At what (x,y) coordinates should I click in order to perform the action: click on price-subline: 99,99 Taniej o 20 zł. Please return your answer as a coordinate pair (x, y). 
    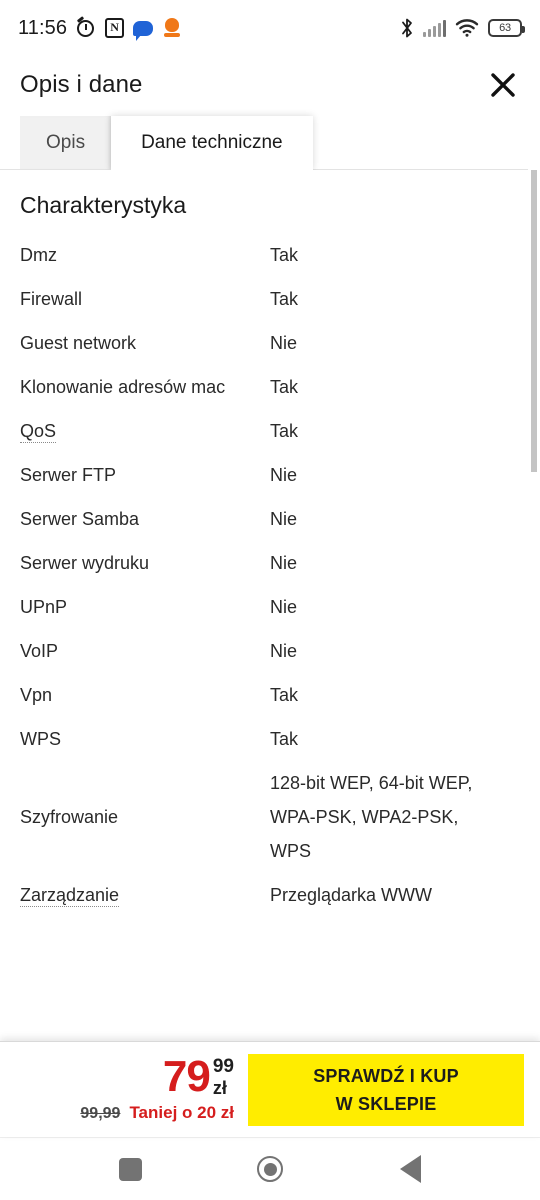
    Looking at the image, I should click on (157, 1113).